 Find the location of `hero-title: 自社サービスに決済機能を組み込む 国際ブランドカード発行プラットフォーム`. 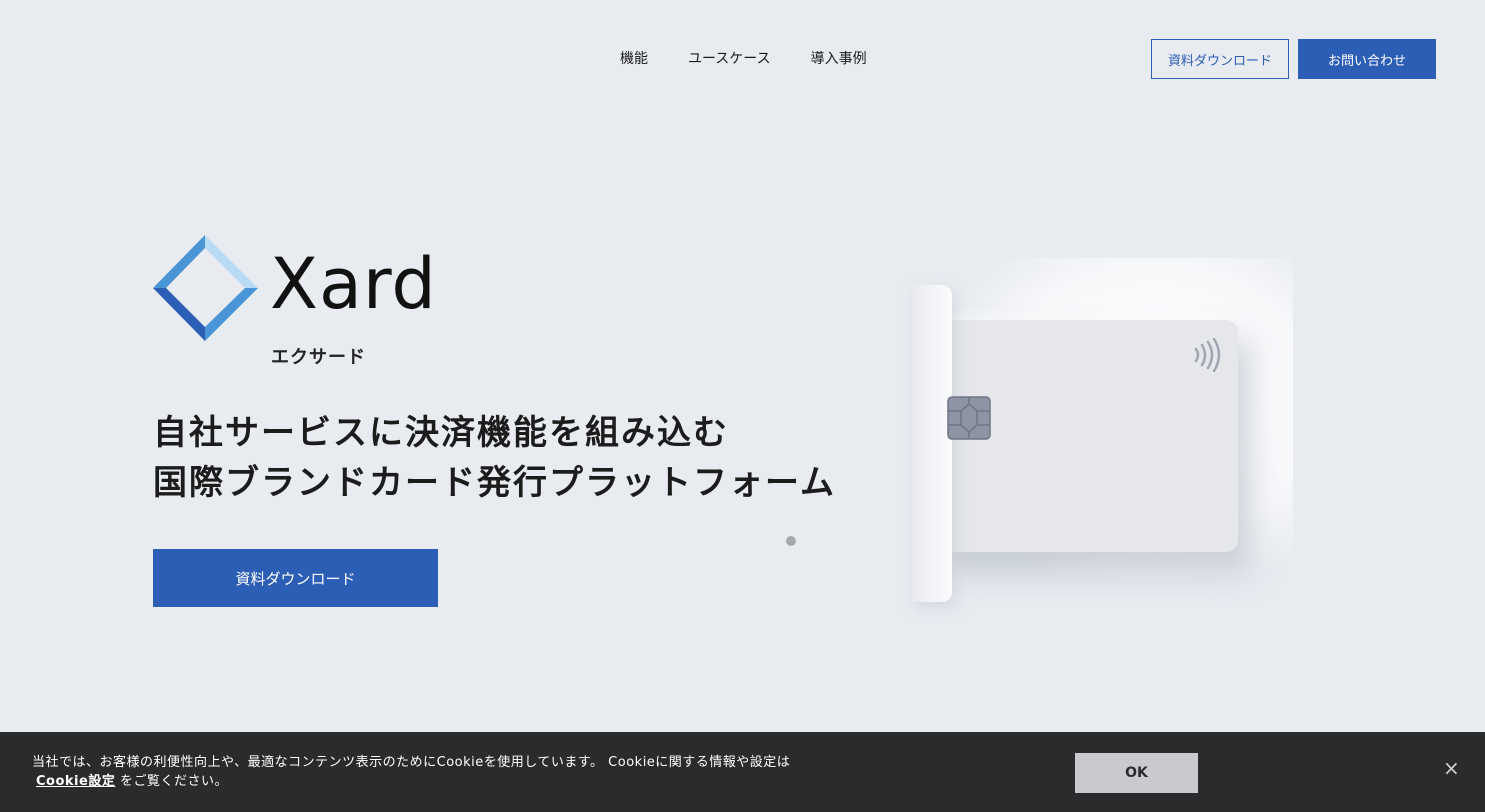

hero-title: 自社サービスに決済機能を組み込む 国際ブランドカード発行プラットフォーム is located at coordinates (494, 458).